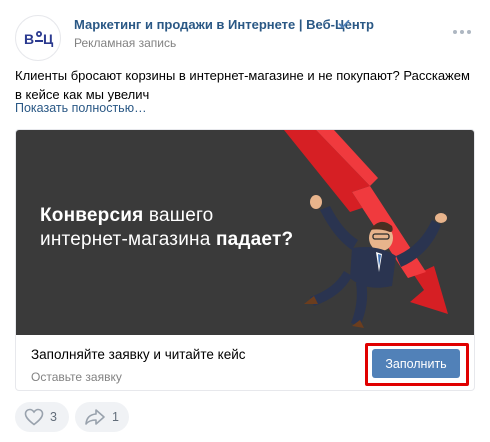 The image size is (490, 442). I want to click on share-arrow-icon, so click(95, 417).